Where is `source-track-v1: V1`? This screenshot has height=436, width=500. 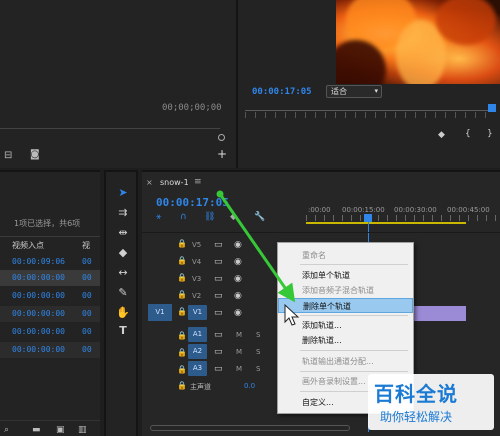 source-track-v1: V1 is located at coordinates (160, 312).